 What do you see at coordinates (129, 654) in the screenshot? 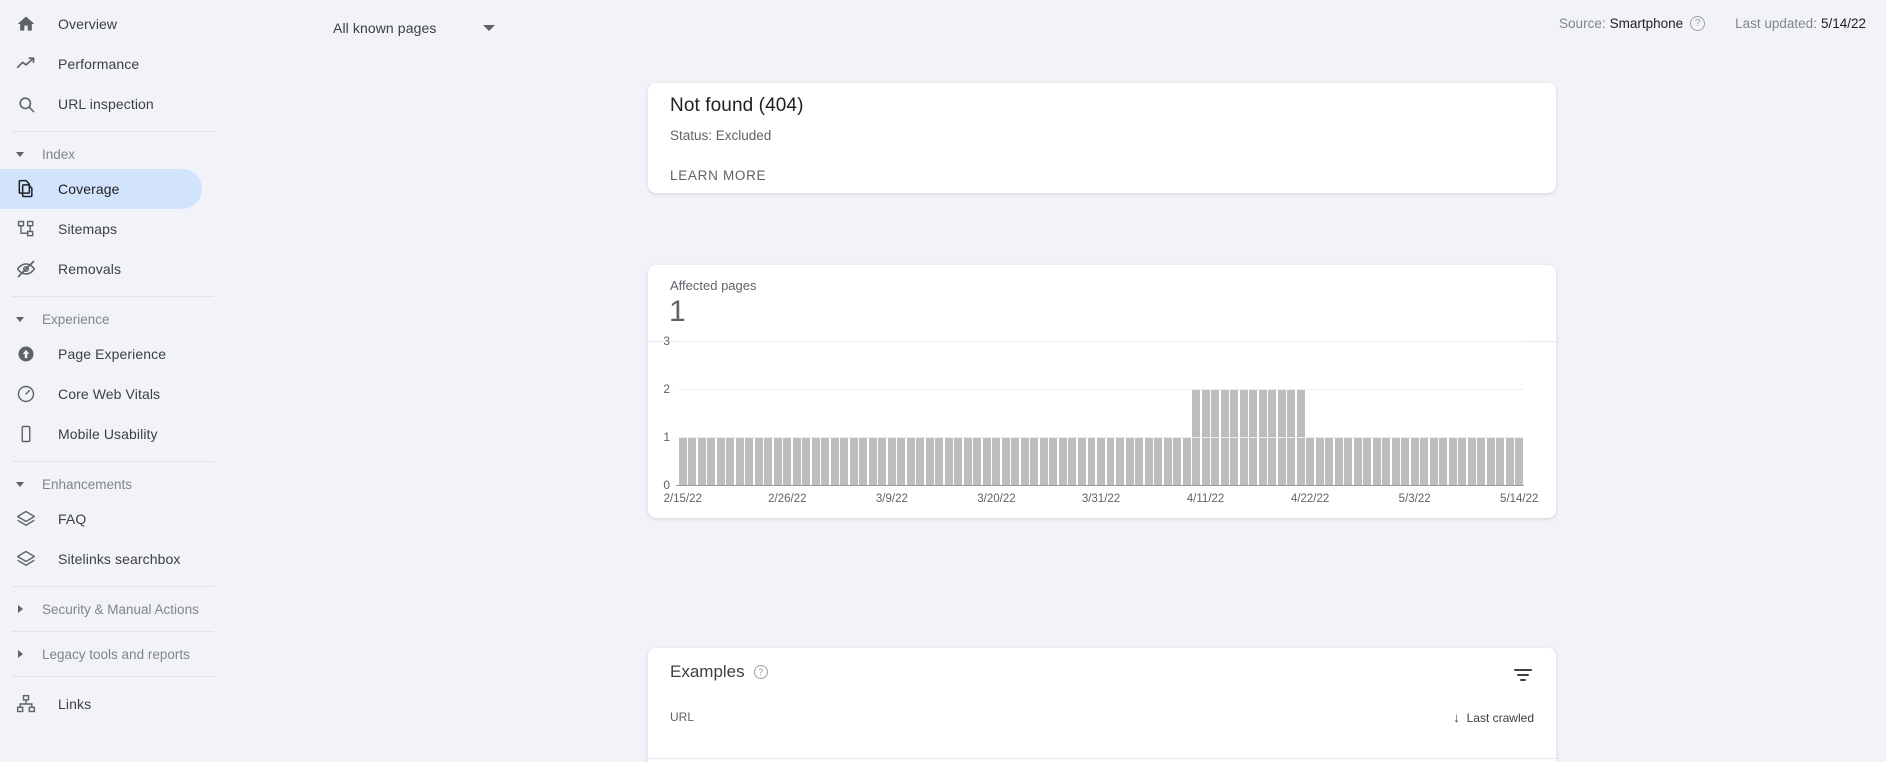
I see `sidebar-group-legacy-tools-and-reports: Legacy tools and reports` at bounding box center [129, 654].